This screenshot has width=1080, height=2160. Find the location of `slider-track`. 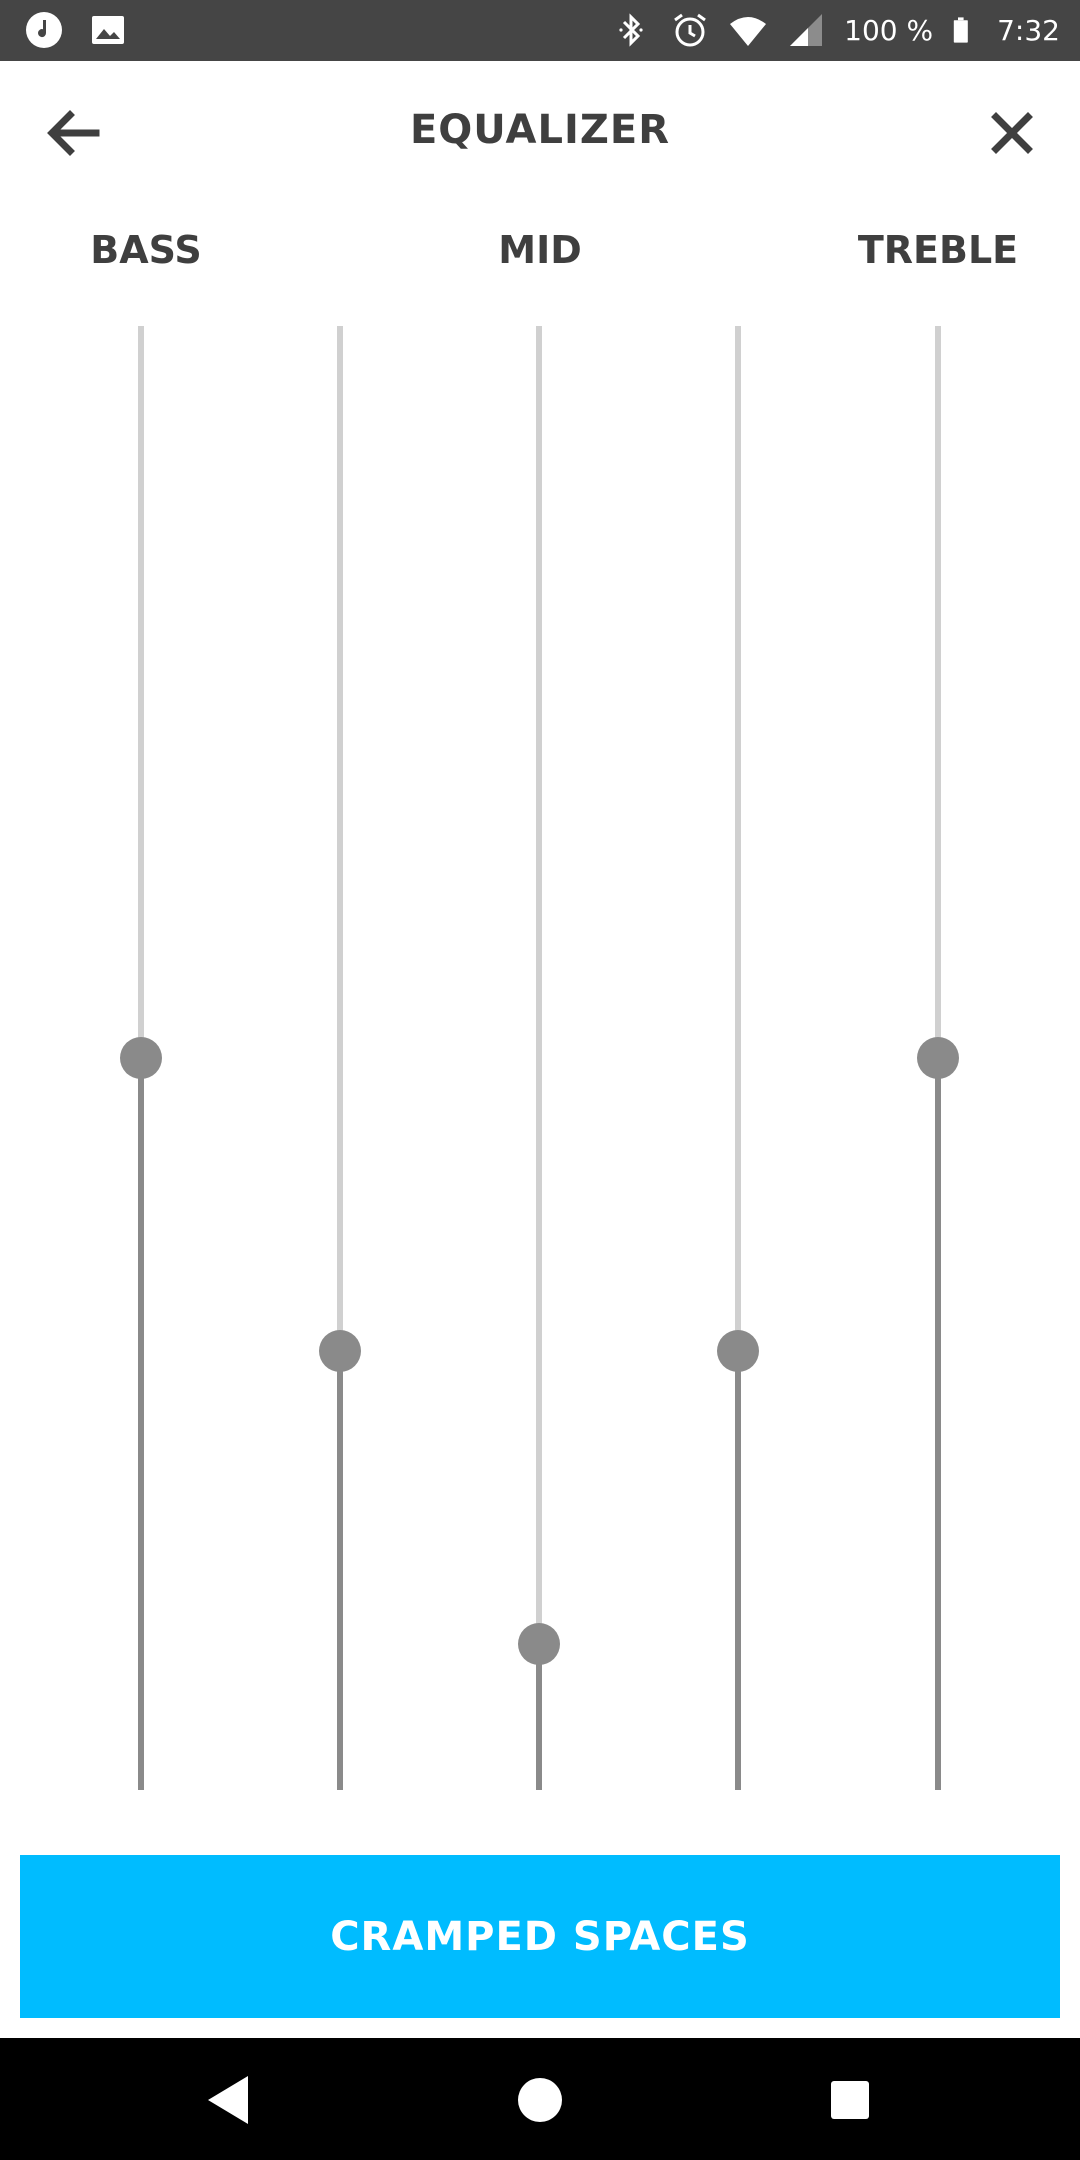

slider-track is located at coordinates (539, 1058).